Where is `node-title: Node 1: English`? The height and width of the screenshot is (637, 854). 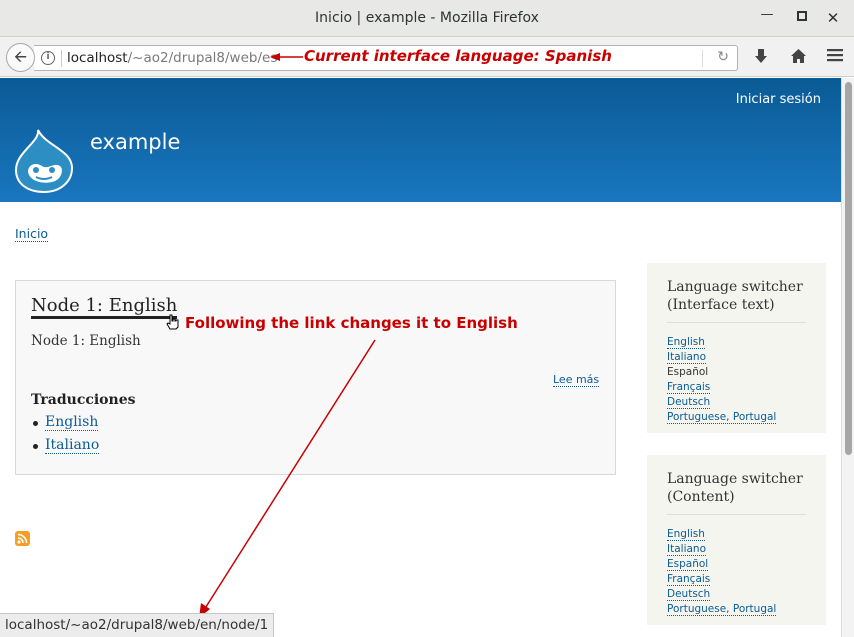
node-title: Node 1: English is located at coordinates (104, 307).